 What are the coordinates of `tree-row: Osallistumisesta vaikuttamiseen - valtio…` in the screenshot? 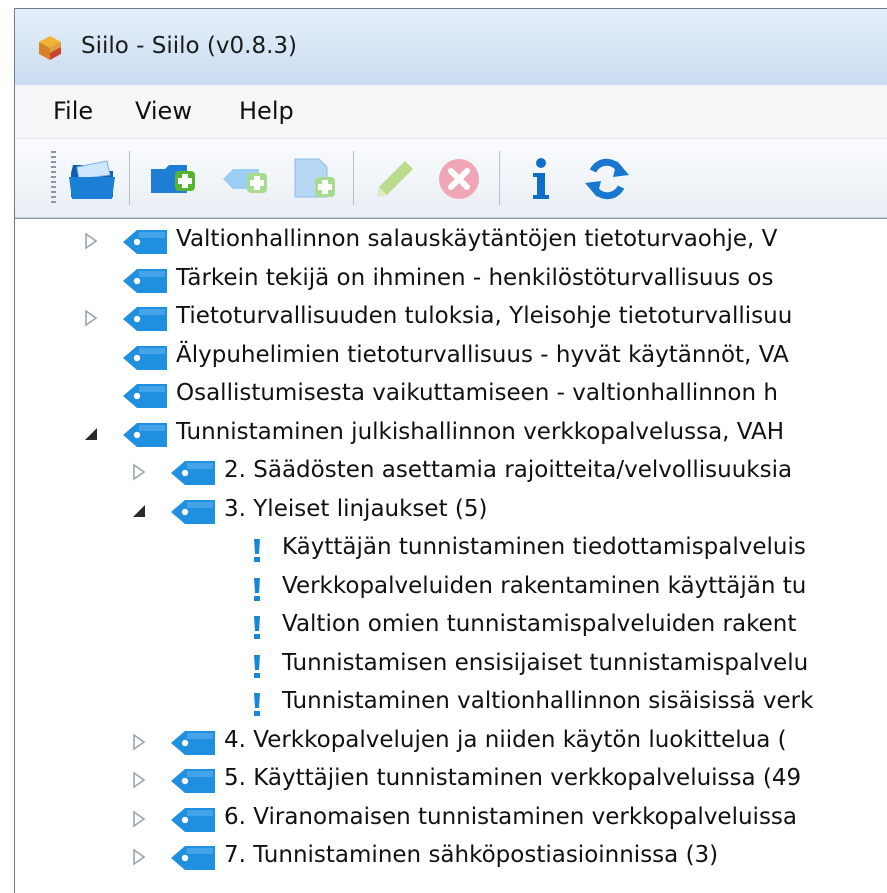 It's located at (451, 396).